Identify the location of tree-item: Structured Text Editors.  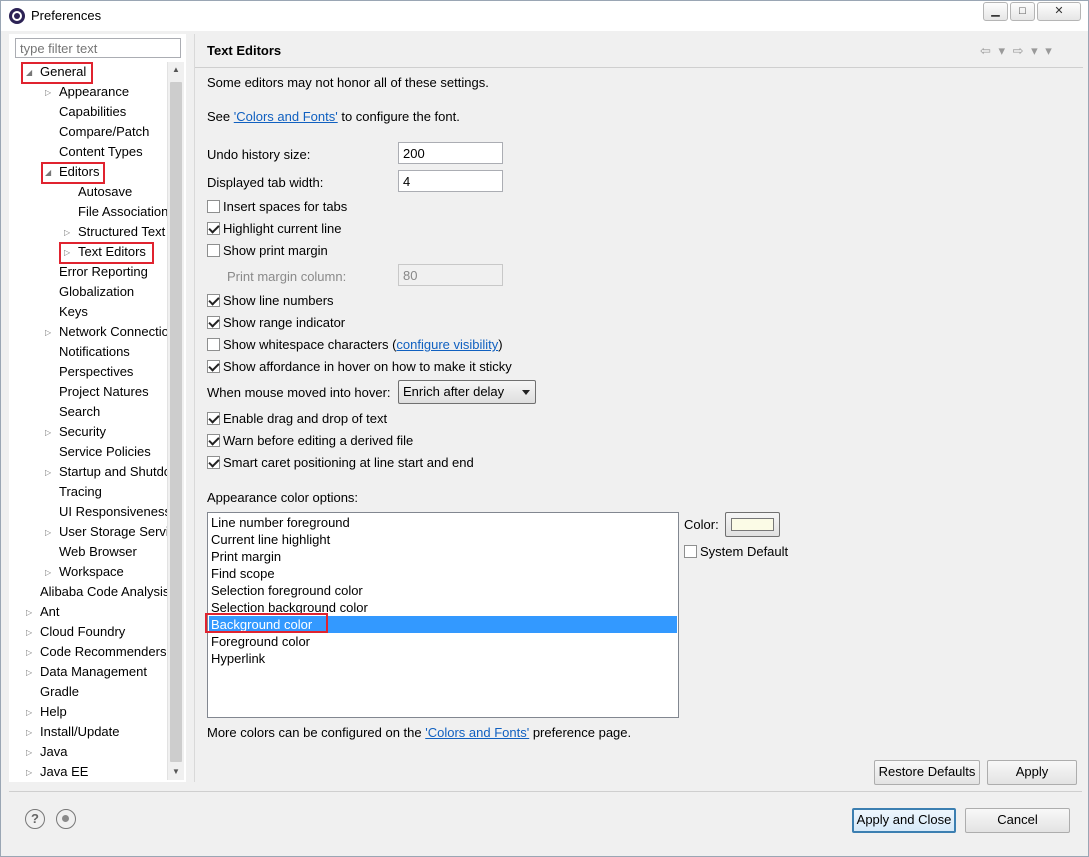
(122, 232).